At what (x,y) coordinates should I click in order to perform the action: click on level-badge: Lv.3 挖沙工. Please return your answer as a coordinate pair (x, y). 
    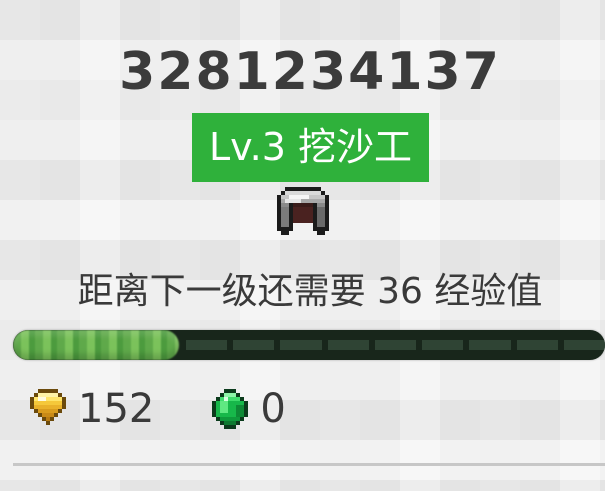
    Looking at the image, I should click on (310, 147).